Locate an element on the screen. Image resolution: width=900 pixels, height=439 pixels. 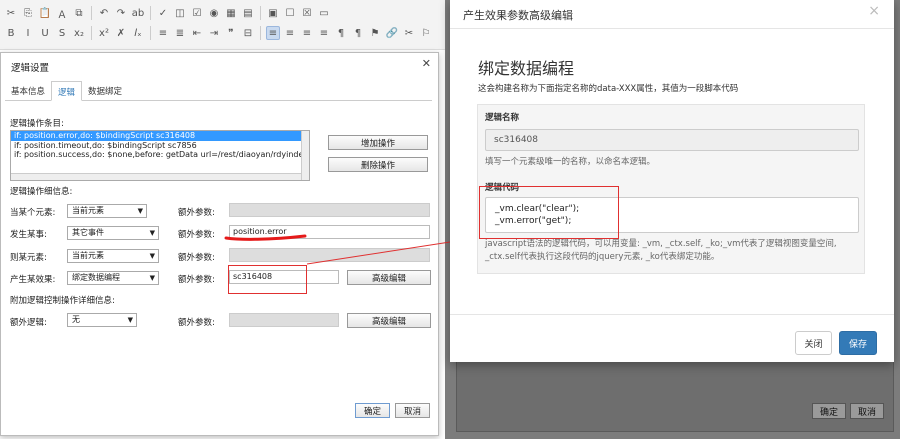
toolbar-button-icon: ◉ is located at coordinates (214, 13).